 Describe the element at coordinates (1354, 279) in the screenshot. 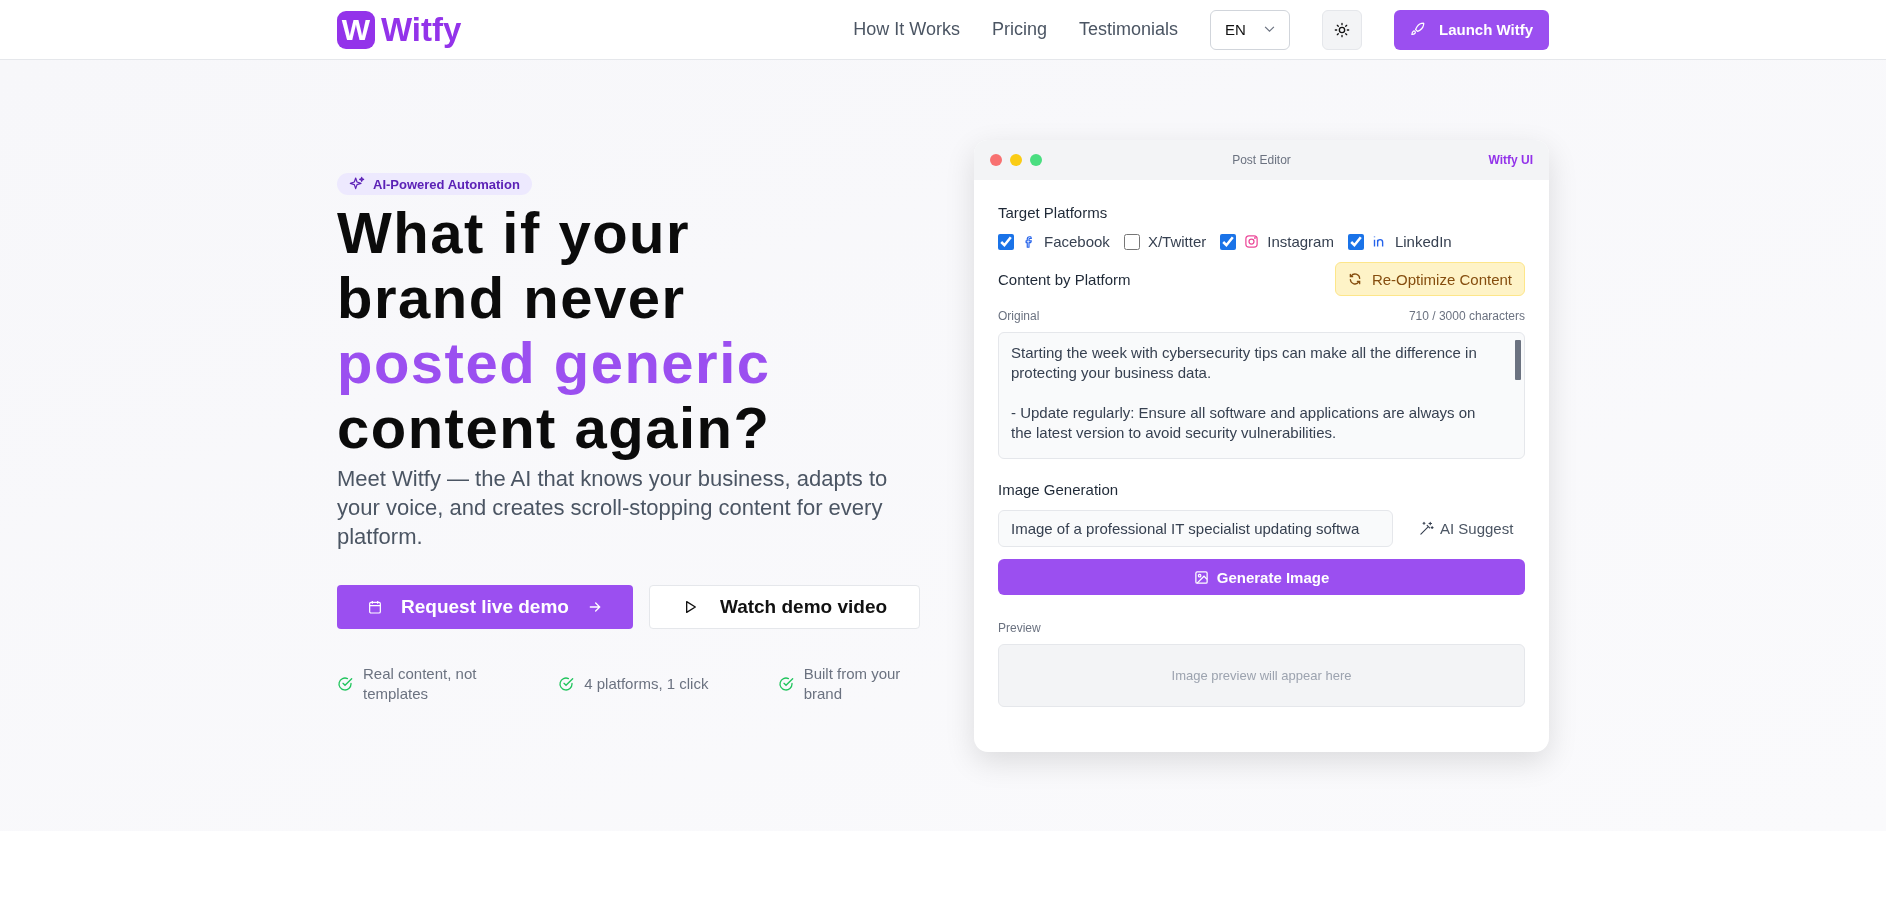

I see `refresh-icon` at that location.